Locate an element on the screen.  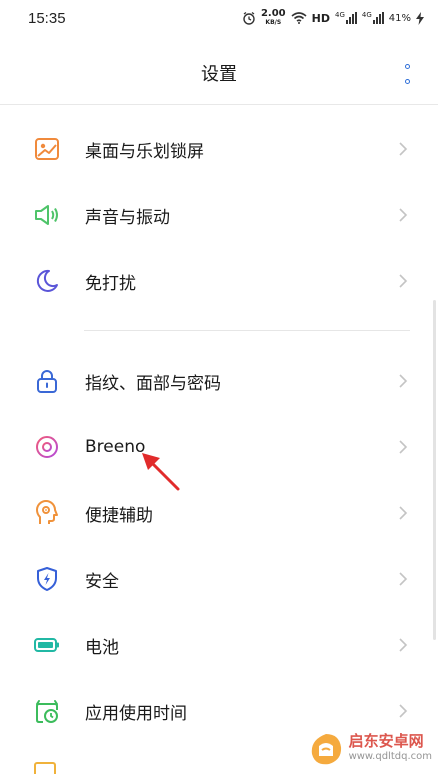
settings-item-sound: 声音与振动 is located at coordinates (219, 215).